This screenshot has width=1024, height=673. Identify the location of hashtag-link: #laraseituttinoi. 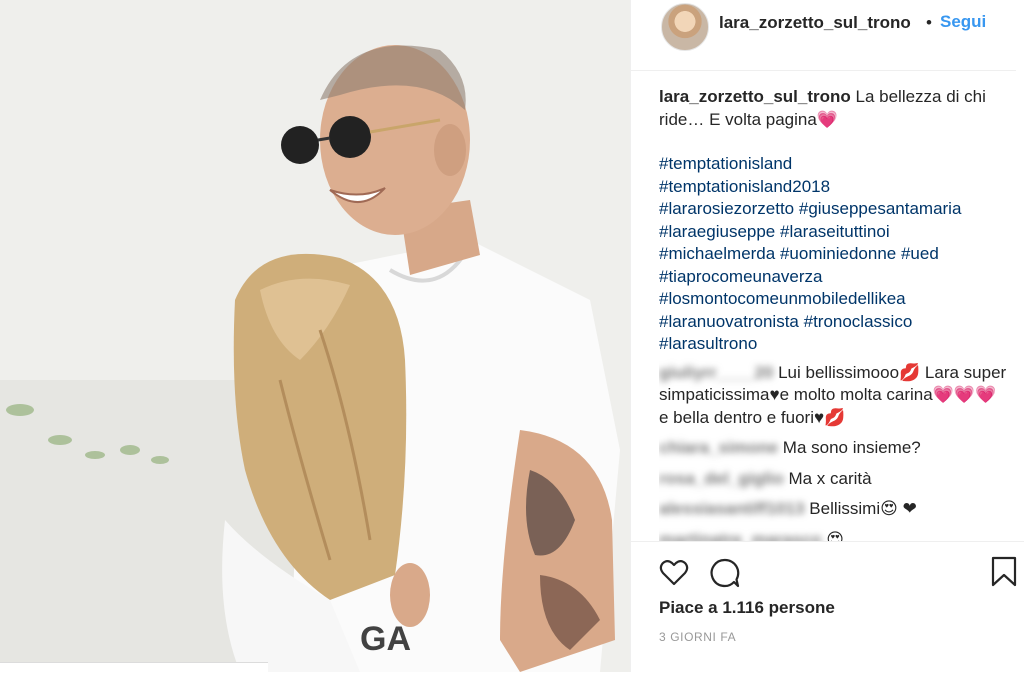
(835, 231).